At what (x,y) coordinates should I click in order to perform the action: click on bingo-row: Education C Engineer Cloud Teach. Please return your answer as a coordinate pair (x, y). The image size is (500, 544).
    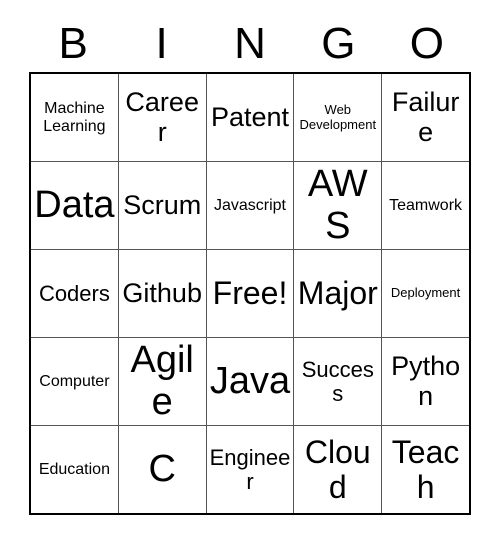
    Looking at the image, I should click on (250, 469).